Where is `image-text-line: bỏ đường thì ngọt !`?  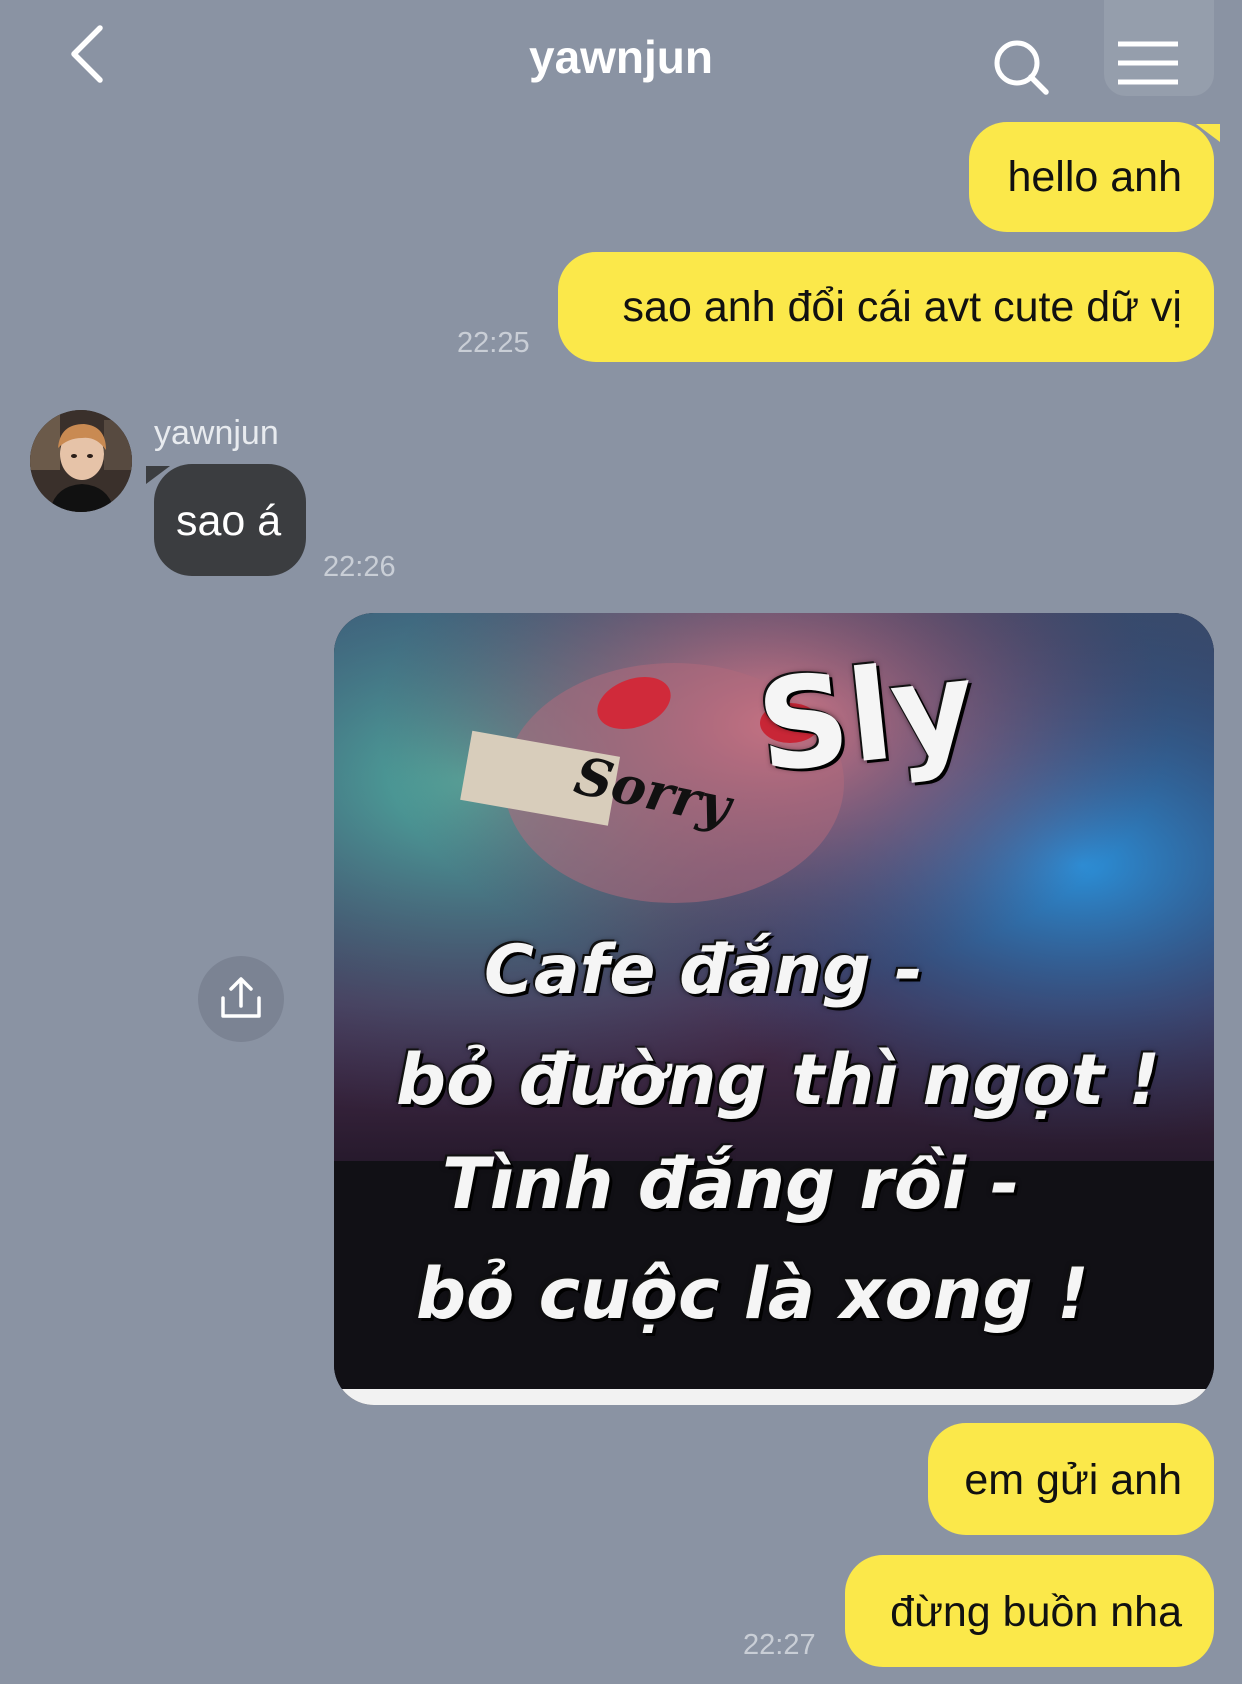
image-text-line: bỏ đường thì ngọt ! is located at coordinates (778, 1080).